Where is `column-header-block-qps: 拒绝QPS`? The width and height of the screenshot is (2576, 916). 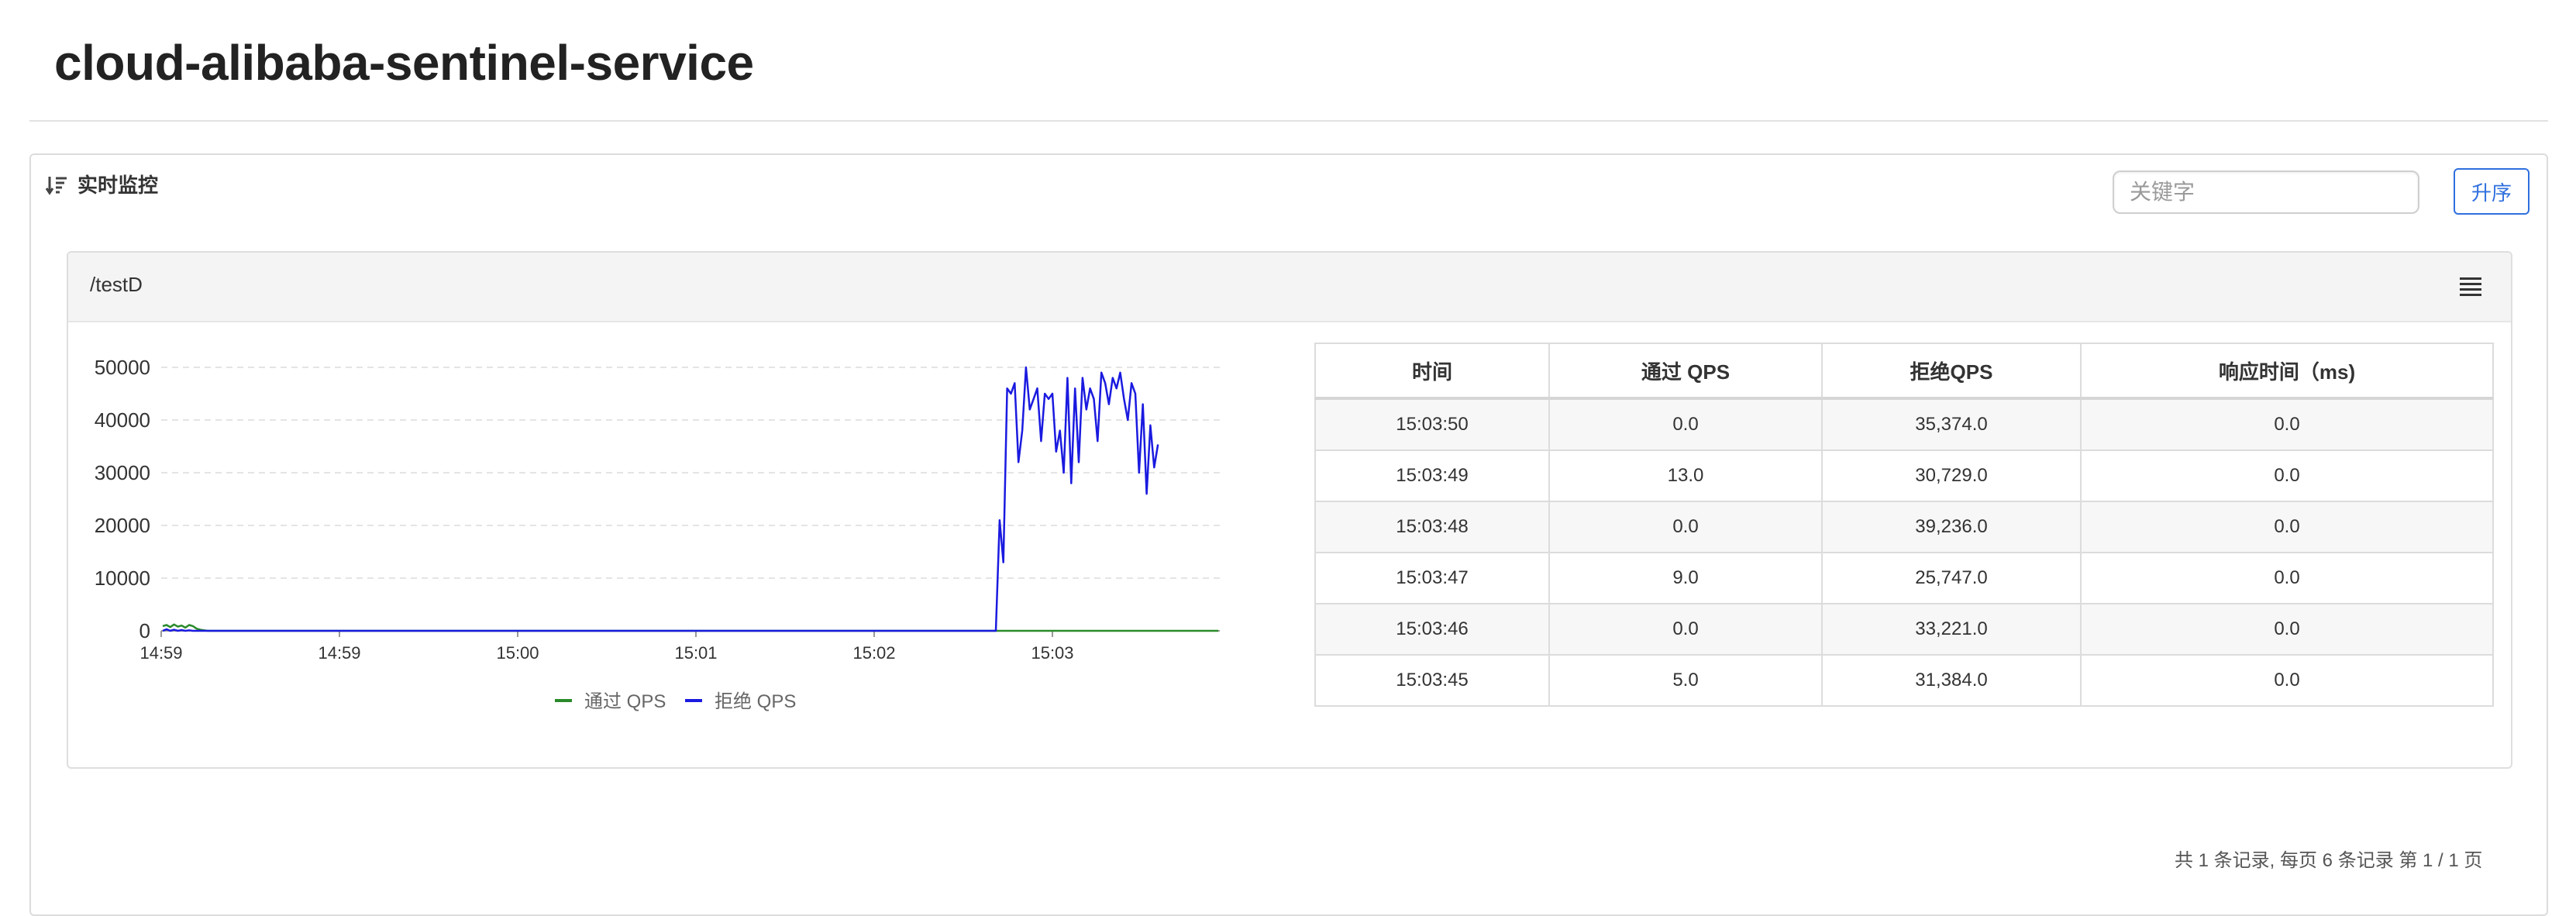 column-header-block-qps: 拒绝QPS is located at coordinates (1951, 371).